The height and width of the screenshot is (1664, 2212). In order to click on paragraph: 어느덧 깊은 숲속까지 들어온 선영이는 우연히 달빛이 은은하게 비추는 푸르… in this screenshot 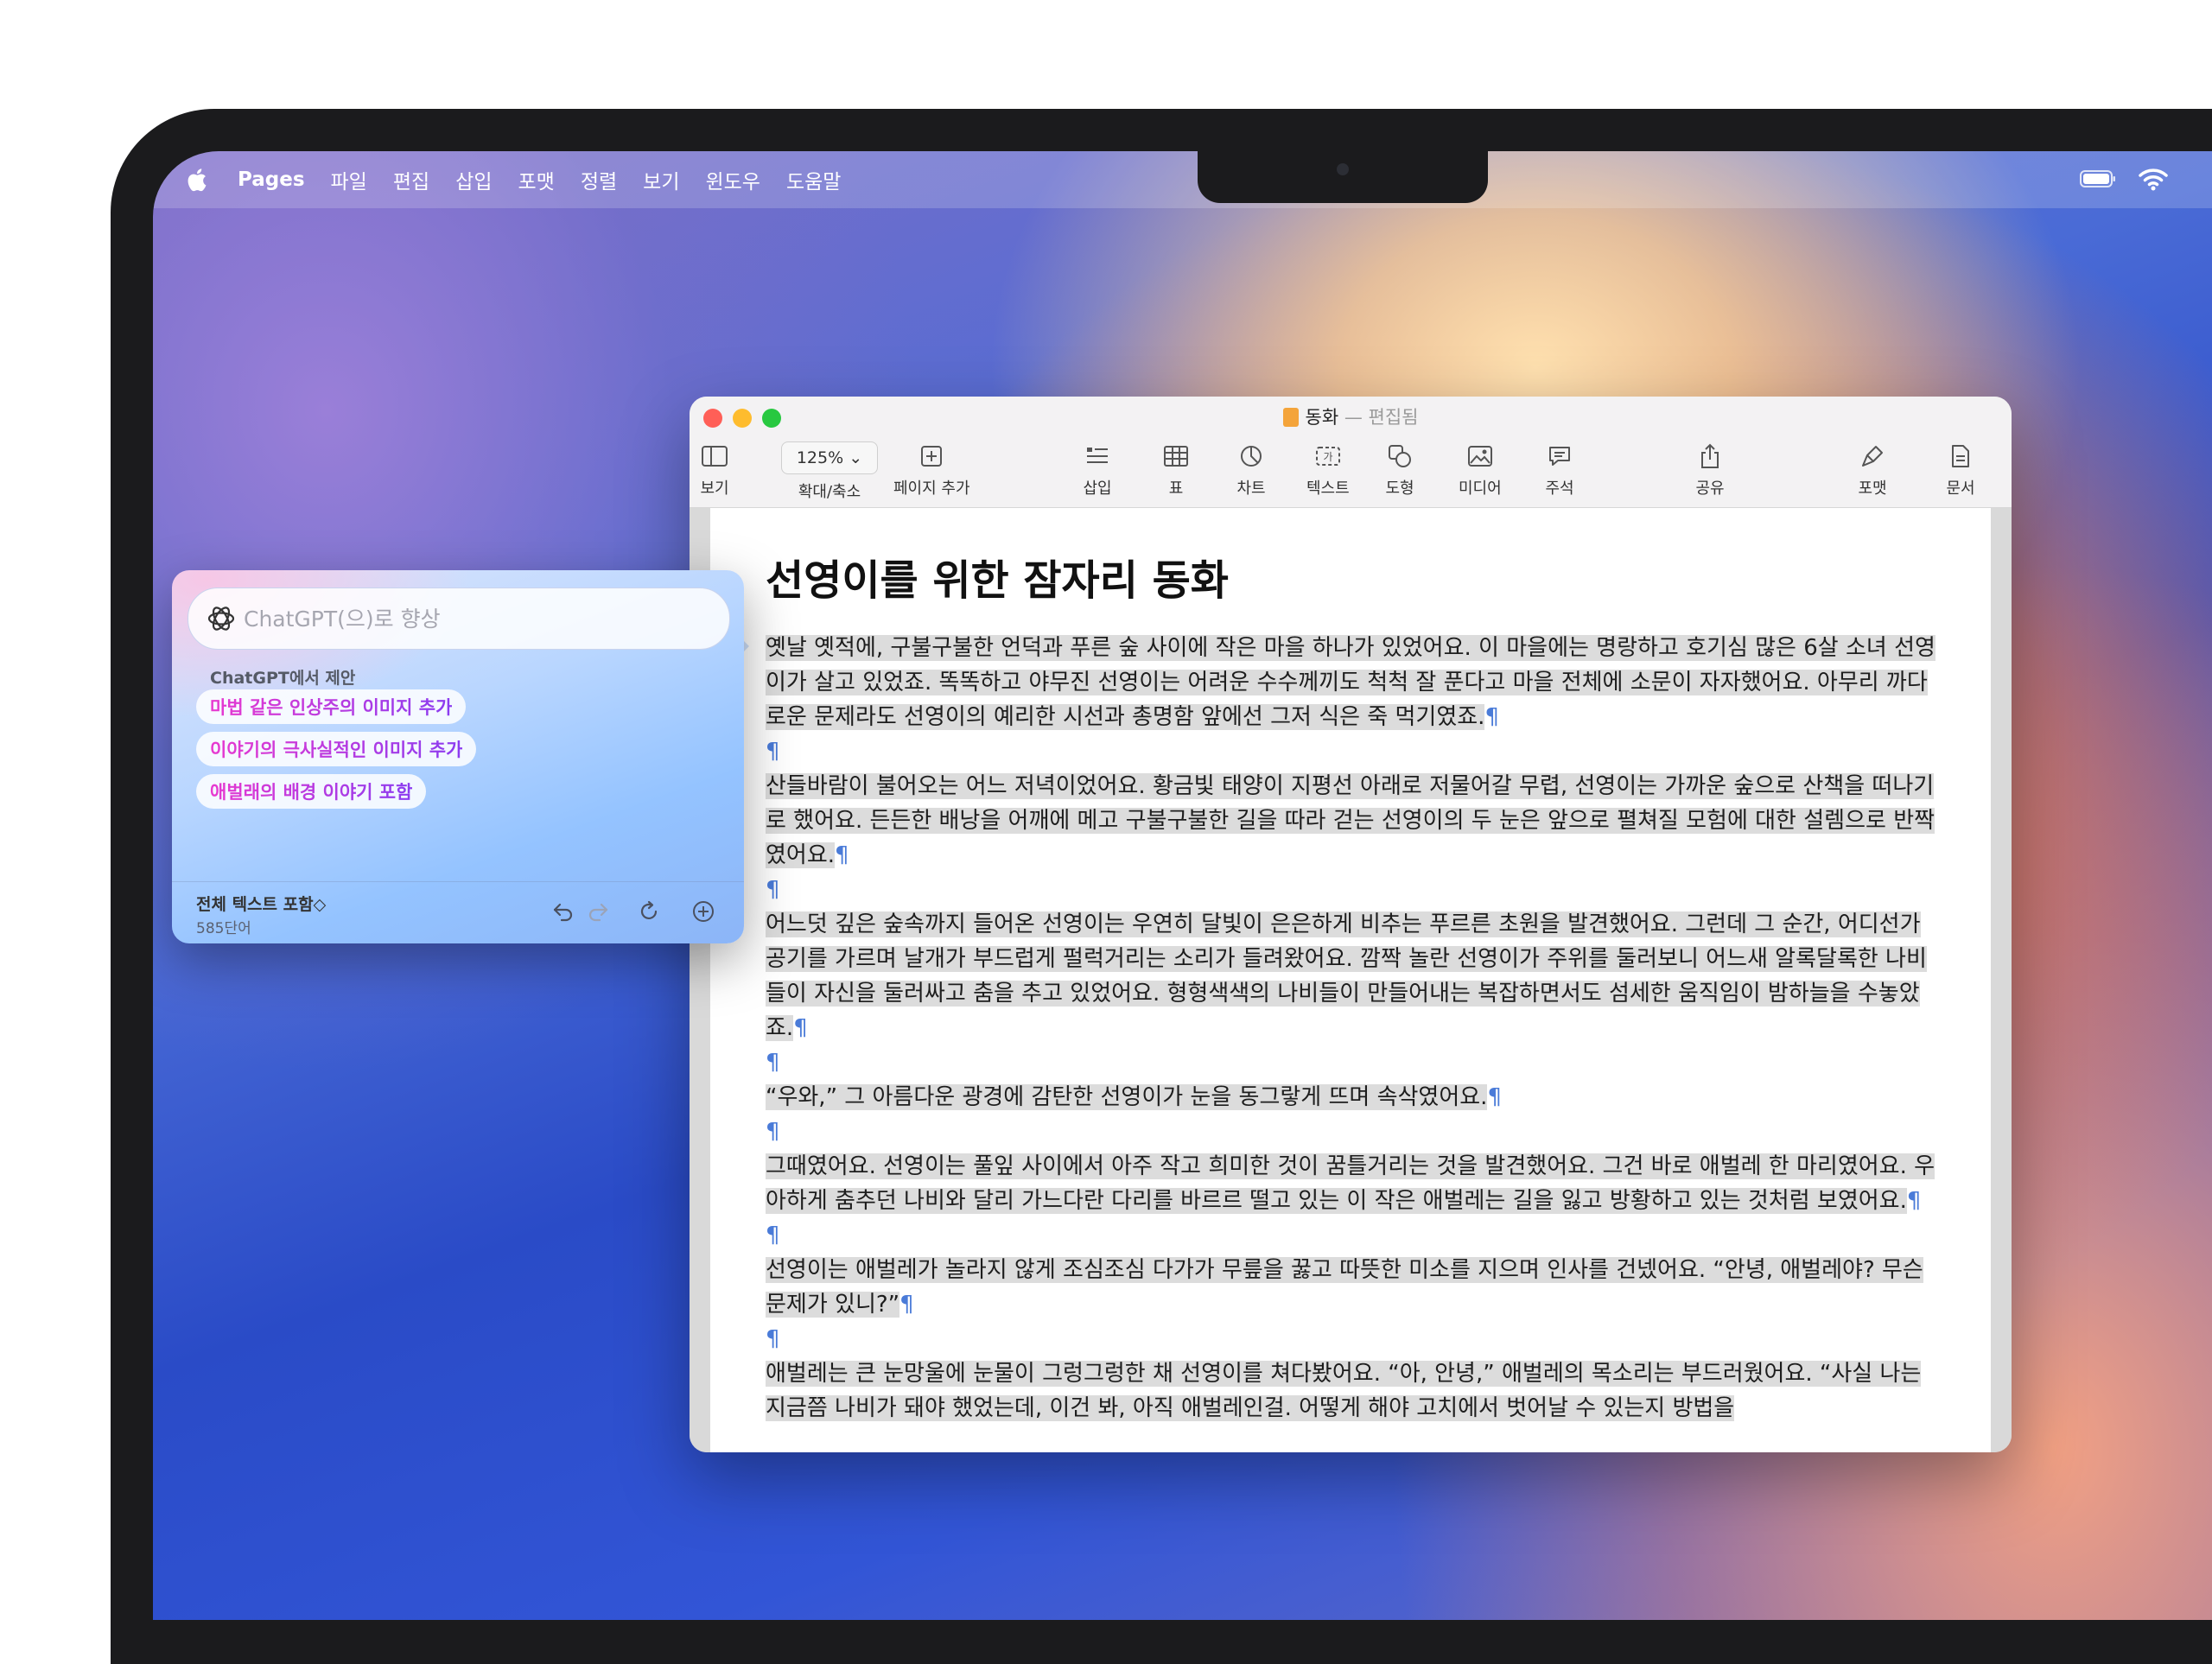, I will do `click(1353, 976)`.